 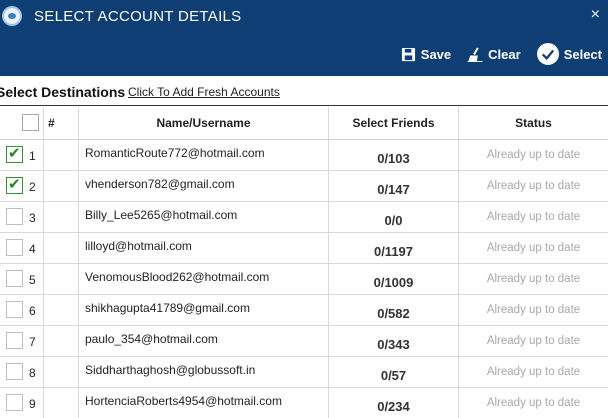 What do you see at coordinates (204, 248) in the screenshot?
I see `row-name-cell: lilloyd@hotmail.com` at bounding box center [204, 248].